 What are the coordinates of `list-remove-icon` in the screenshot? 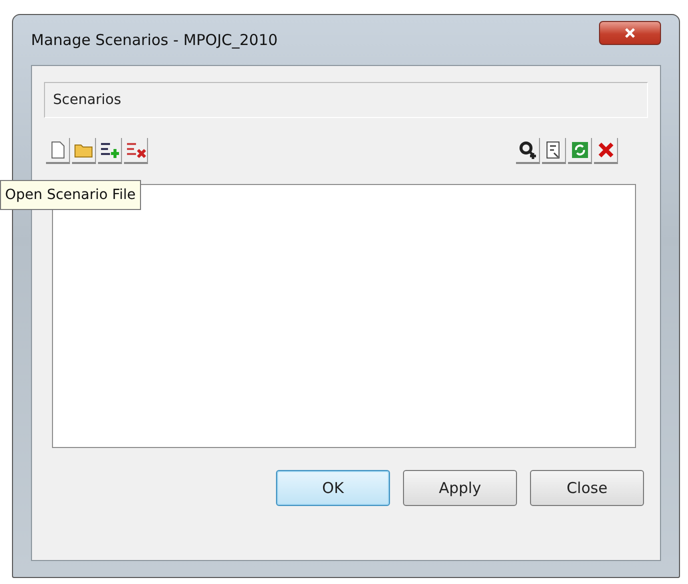 It's located at (136, 150).